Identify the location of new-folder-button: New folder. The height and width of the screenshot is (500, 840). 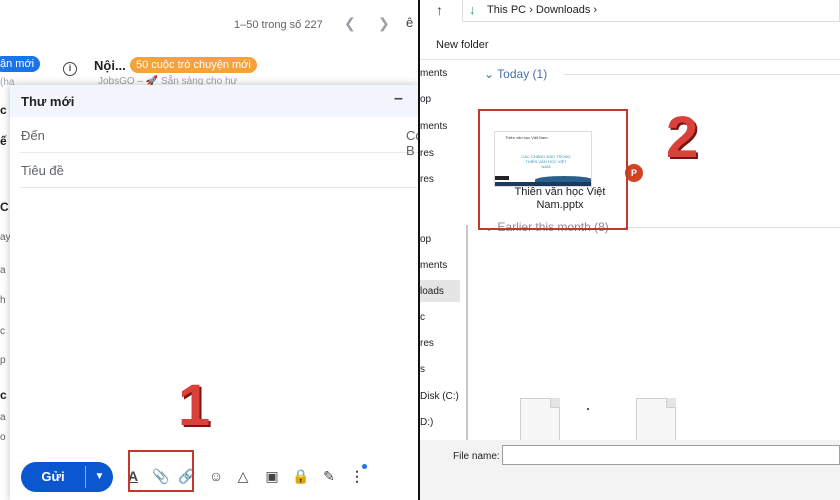
(462, 45).